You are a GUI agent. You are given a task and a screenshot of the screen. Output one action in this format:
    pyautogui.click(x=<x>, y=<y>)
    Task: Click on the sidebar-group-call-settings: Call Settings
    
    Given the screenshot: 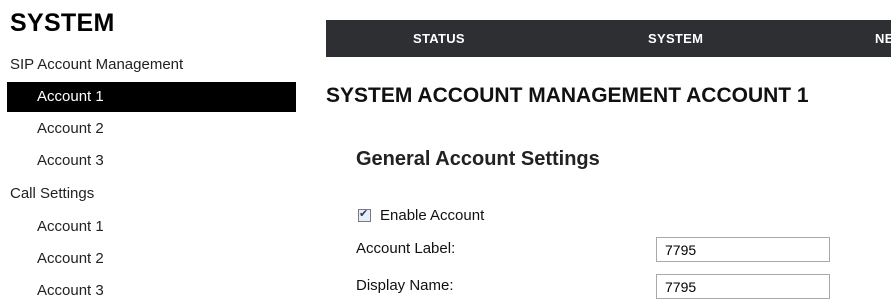 What is the action you would take?
    pyautogui.click(x=52, y=194)
    